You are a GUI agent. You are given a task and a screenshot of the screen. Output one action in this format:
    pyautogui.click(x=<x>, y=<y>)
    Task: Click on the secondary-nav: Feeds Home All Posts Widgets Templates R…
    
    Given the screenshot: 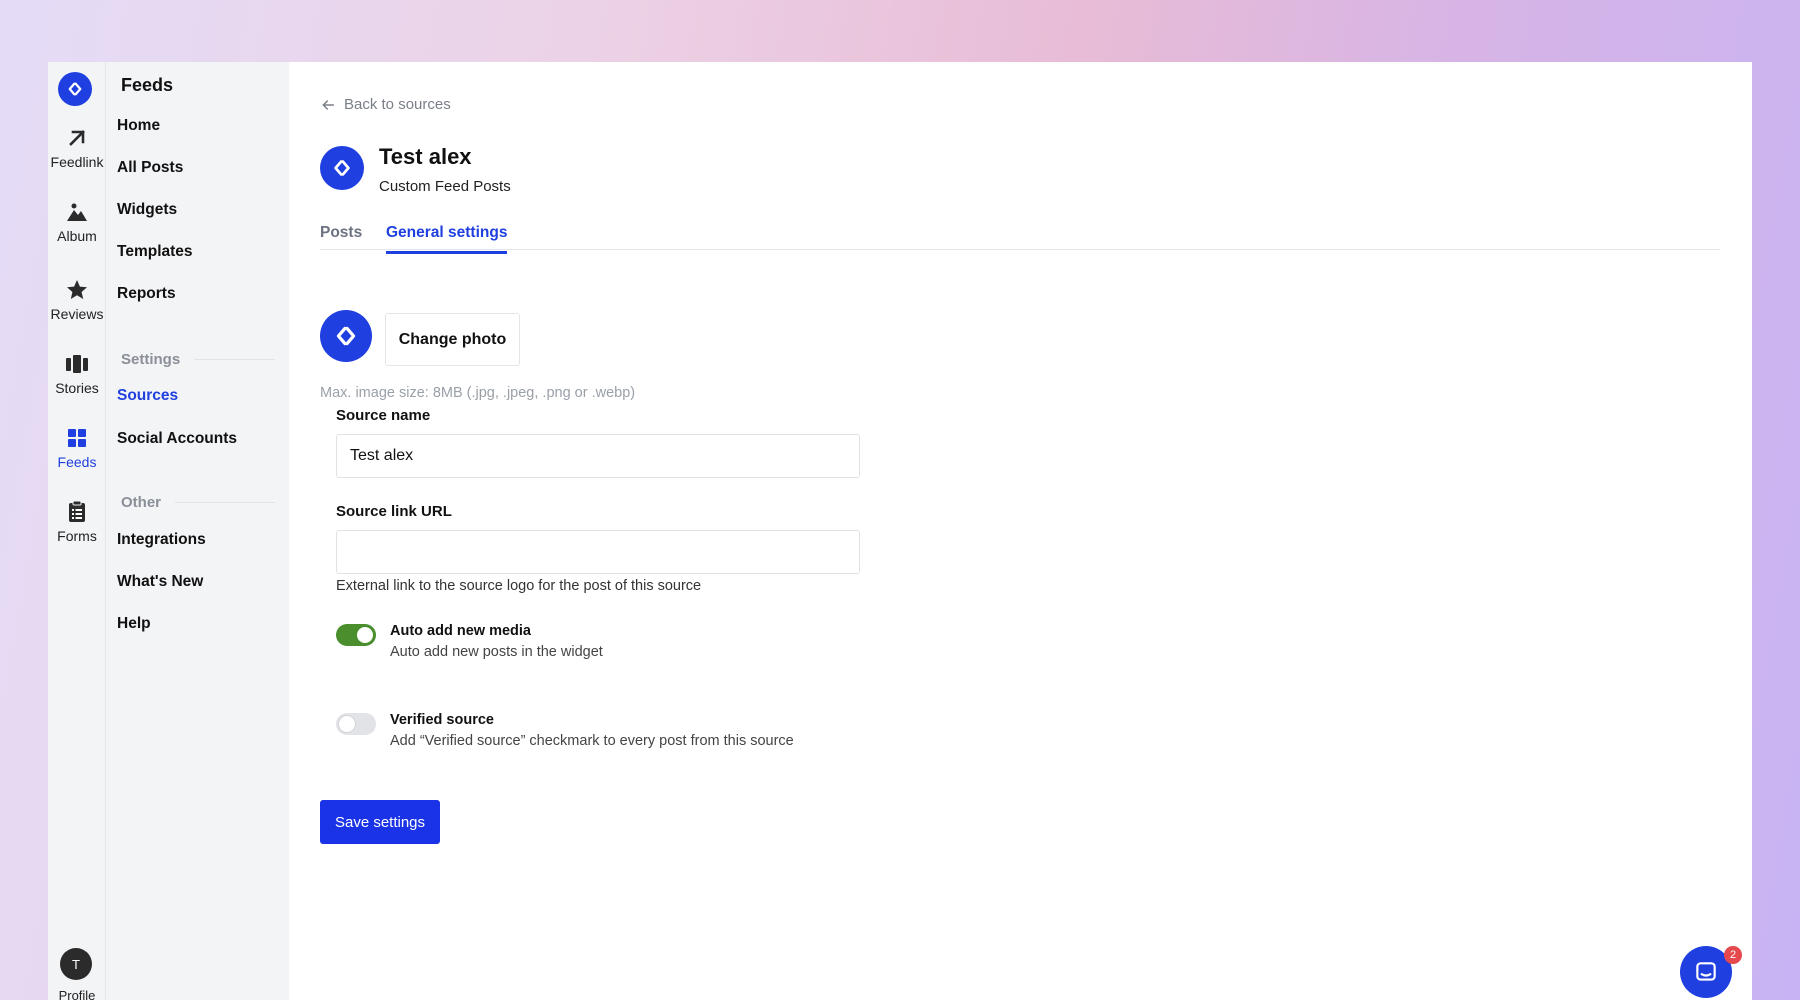 What is the action you would take?
    pyautogui.click(x=197, y=531)
    